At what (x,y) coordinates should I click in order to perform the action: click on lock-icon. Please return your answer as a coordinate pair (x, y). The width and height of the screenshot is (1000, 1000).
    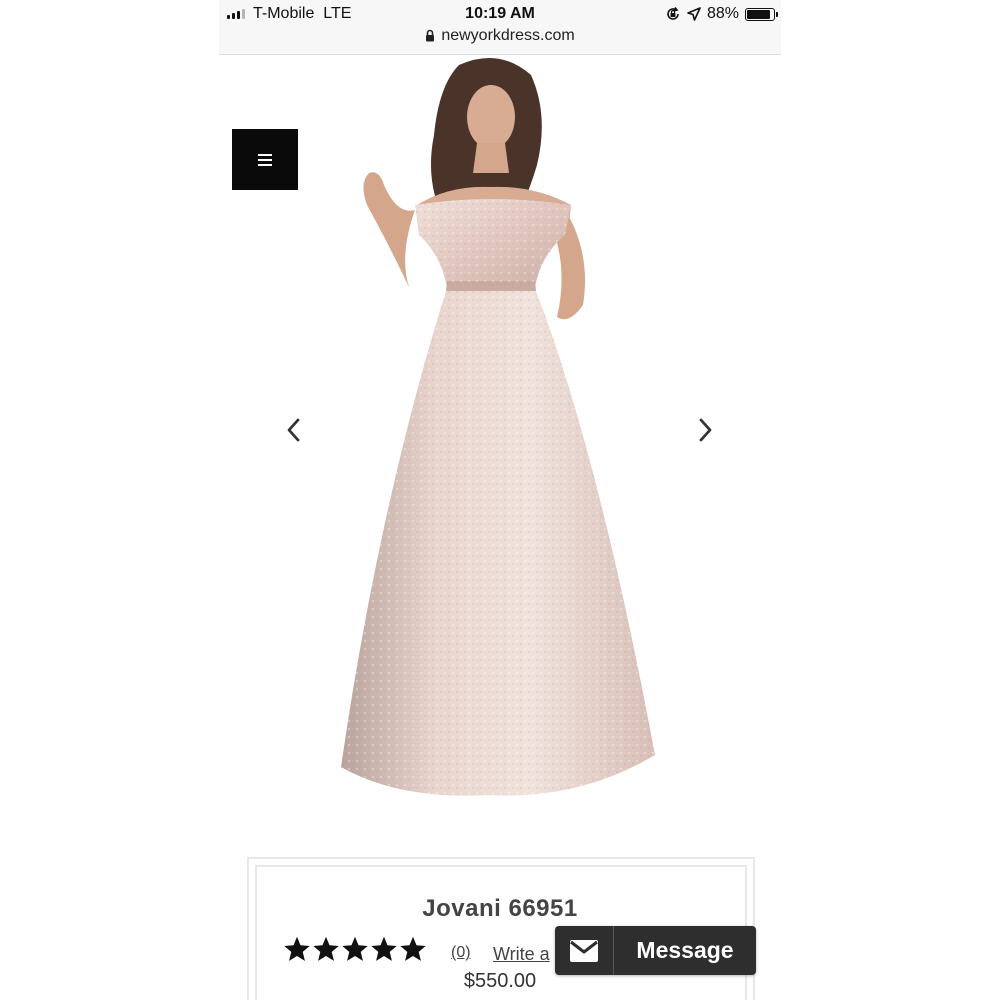
    Looking at the image, I should click on (430, 35).